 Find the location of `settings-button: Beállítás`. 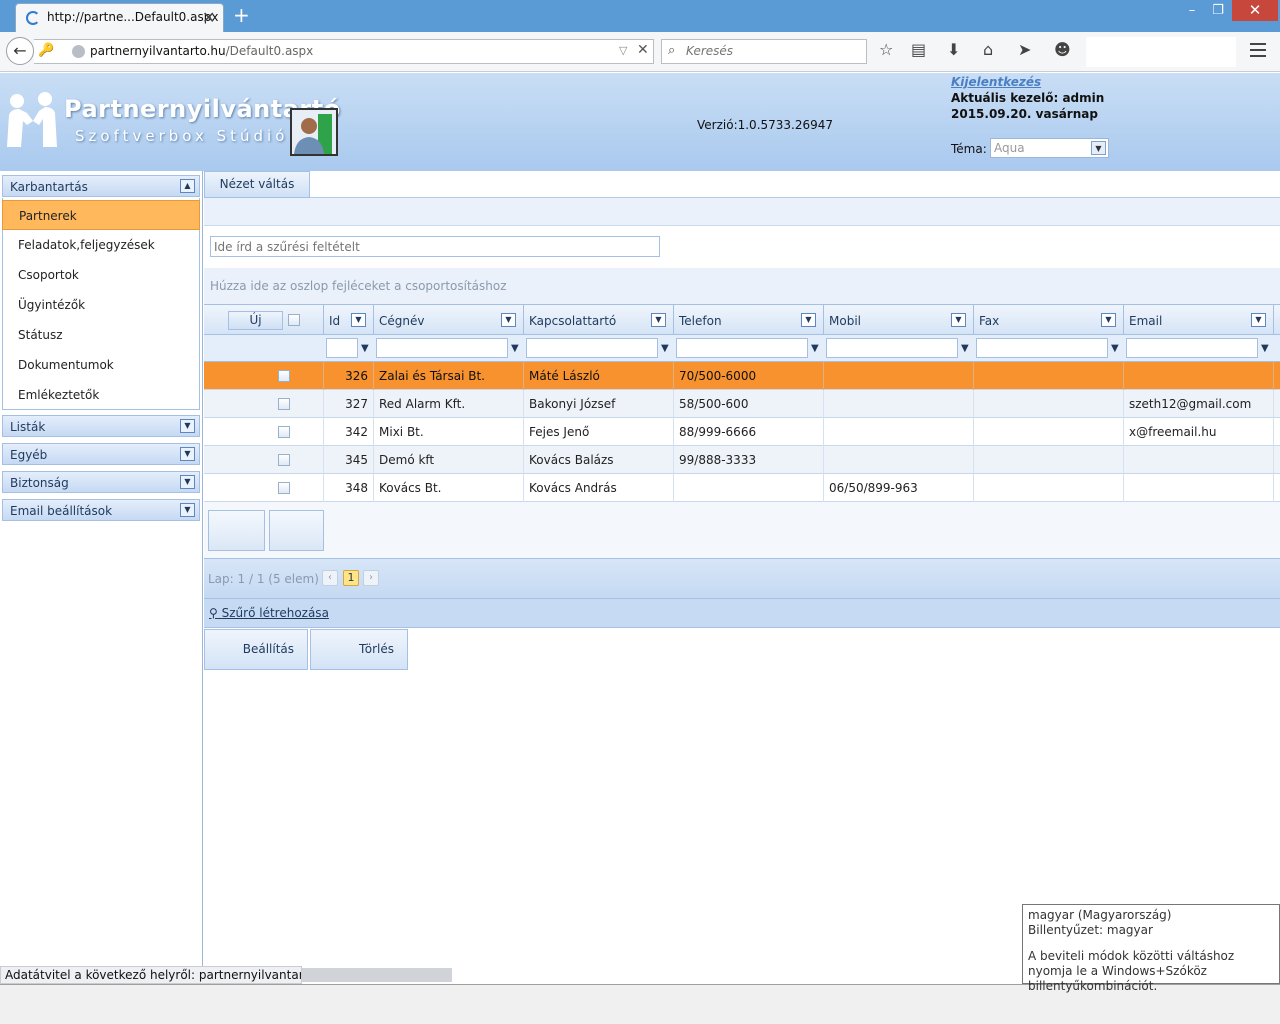

settings-button: Beállítás is located at coordinates (256, 649).